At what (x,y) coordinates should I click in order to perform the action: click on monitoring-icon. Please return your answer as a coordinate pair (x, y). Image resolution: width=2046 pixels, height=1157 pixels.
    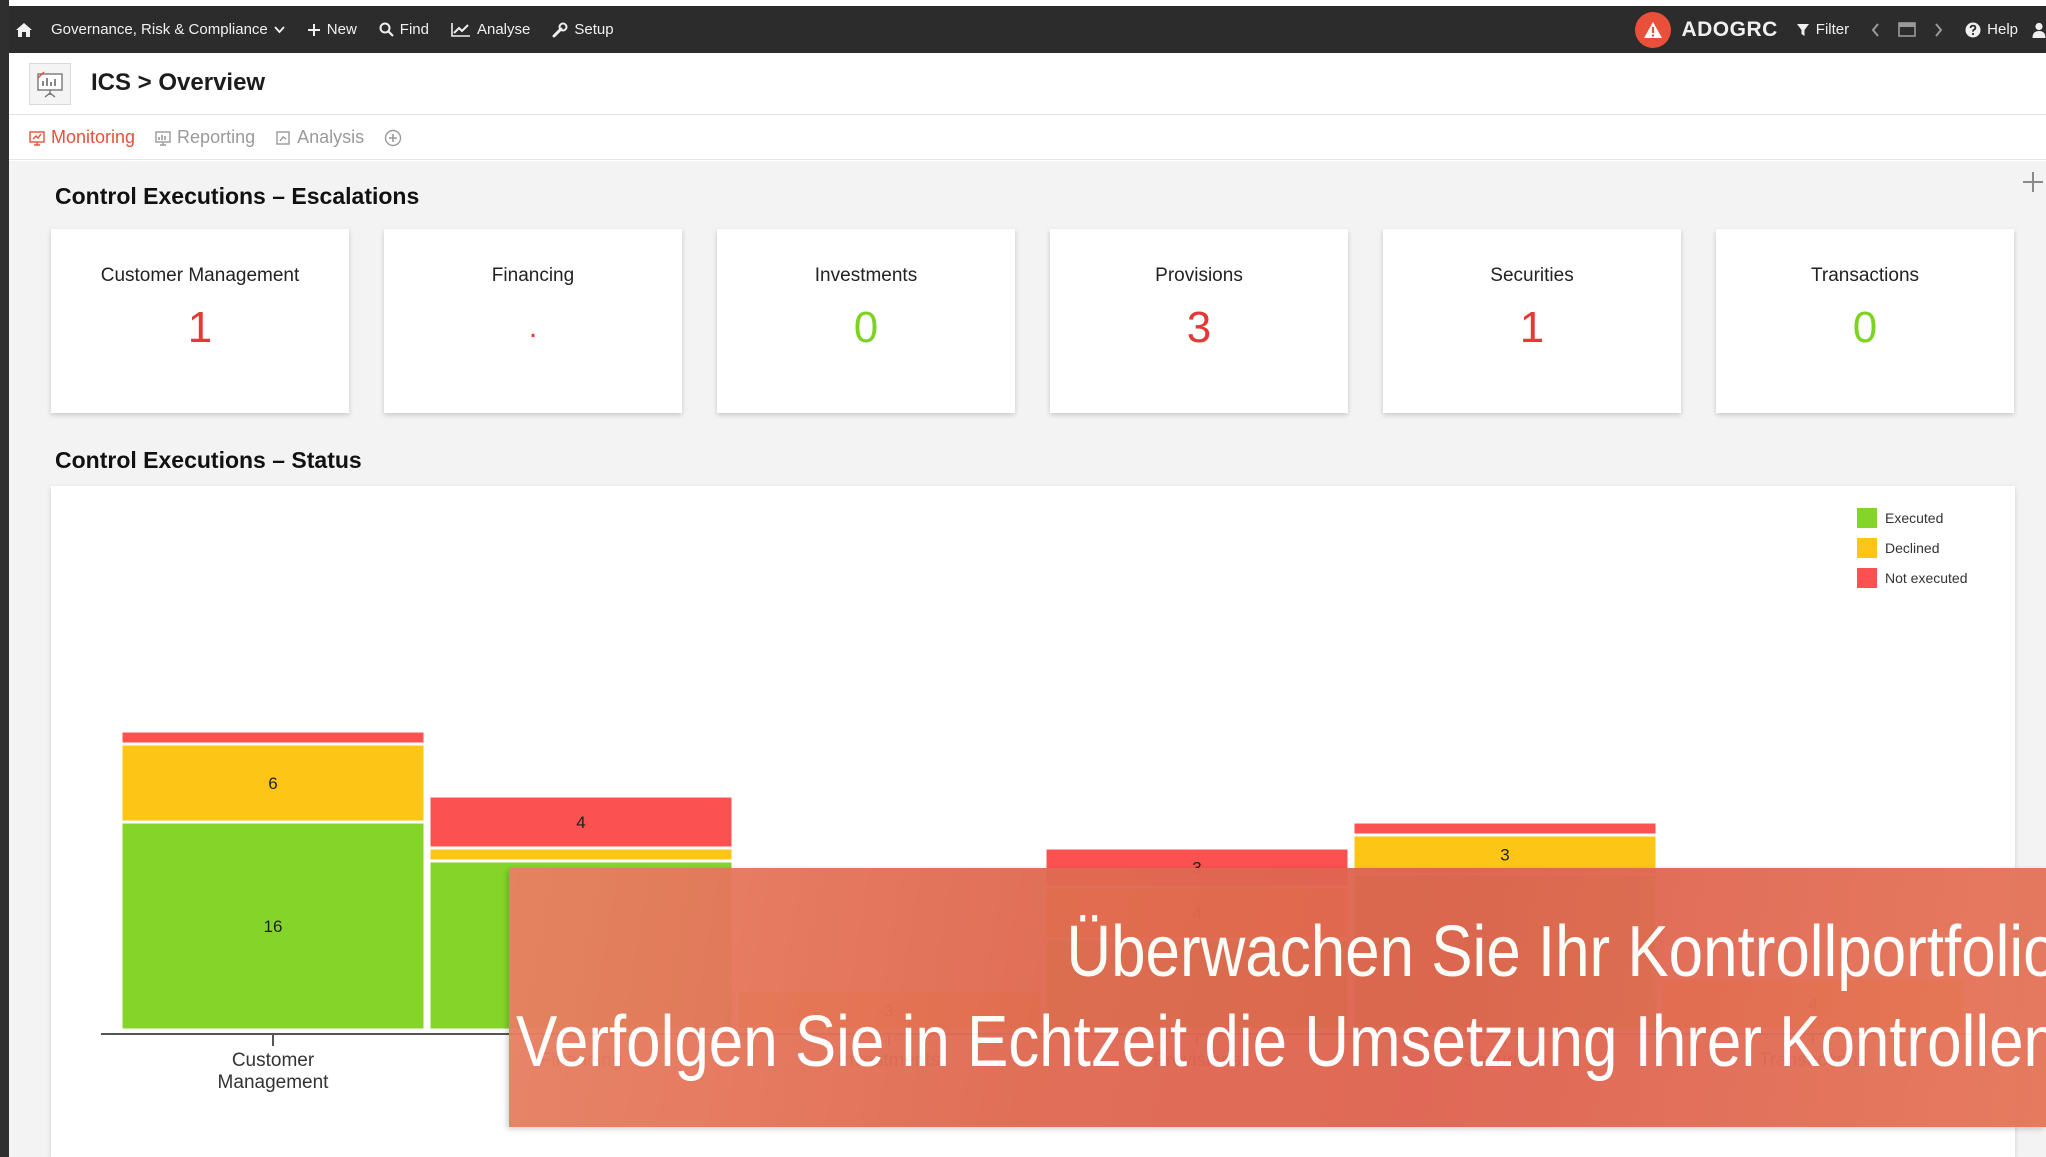
    Looking at the image, I should click on (37, 138).